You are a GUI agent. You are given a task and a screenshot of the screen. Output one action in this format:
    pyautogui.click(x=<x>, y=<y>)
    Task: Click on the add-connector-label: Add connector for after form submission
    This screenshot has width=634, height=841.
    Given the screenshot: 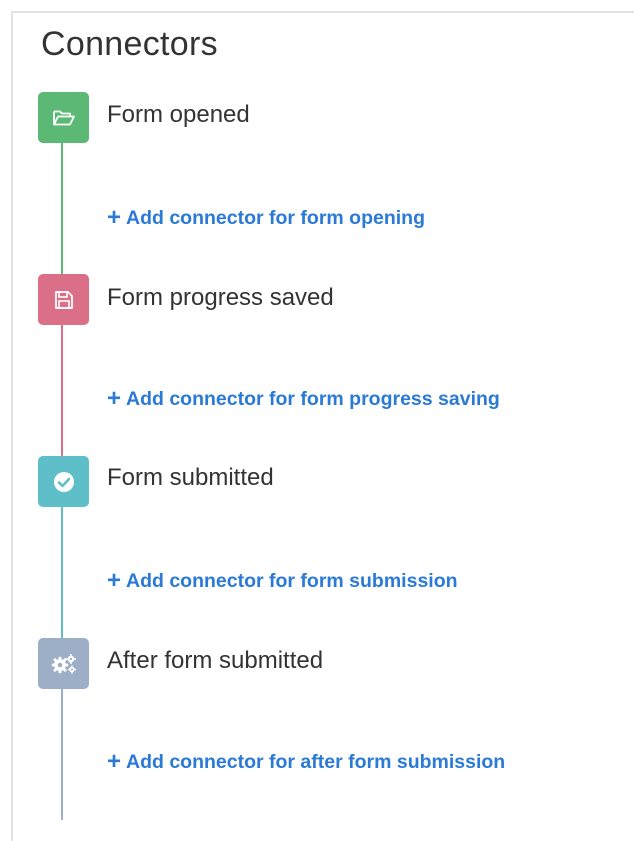 What is the action you would take?
    pyautogui.click(x=316, y=762)
    